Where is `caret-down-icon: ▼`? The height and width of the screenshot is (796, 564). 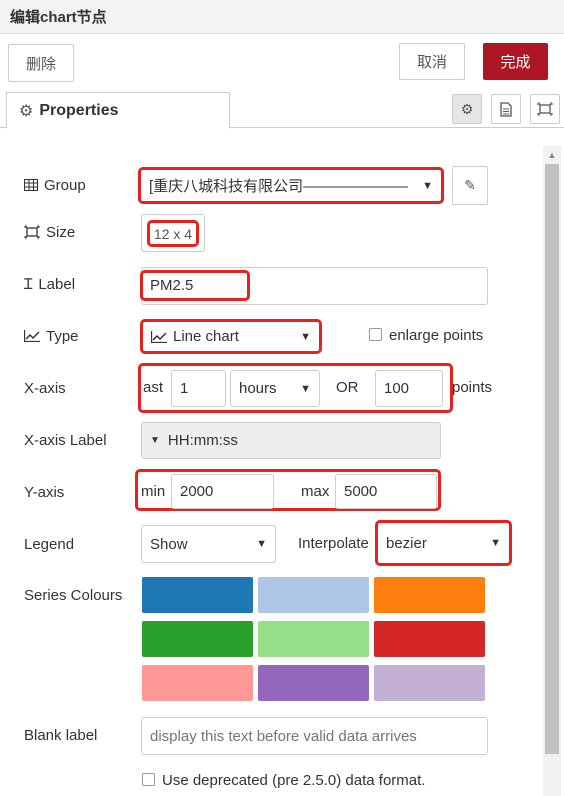 caret-down-icon: ▼ is located at coordinates (155, 440).